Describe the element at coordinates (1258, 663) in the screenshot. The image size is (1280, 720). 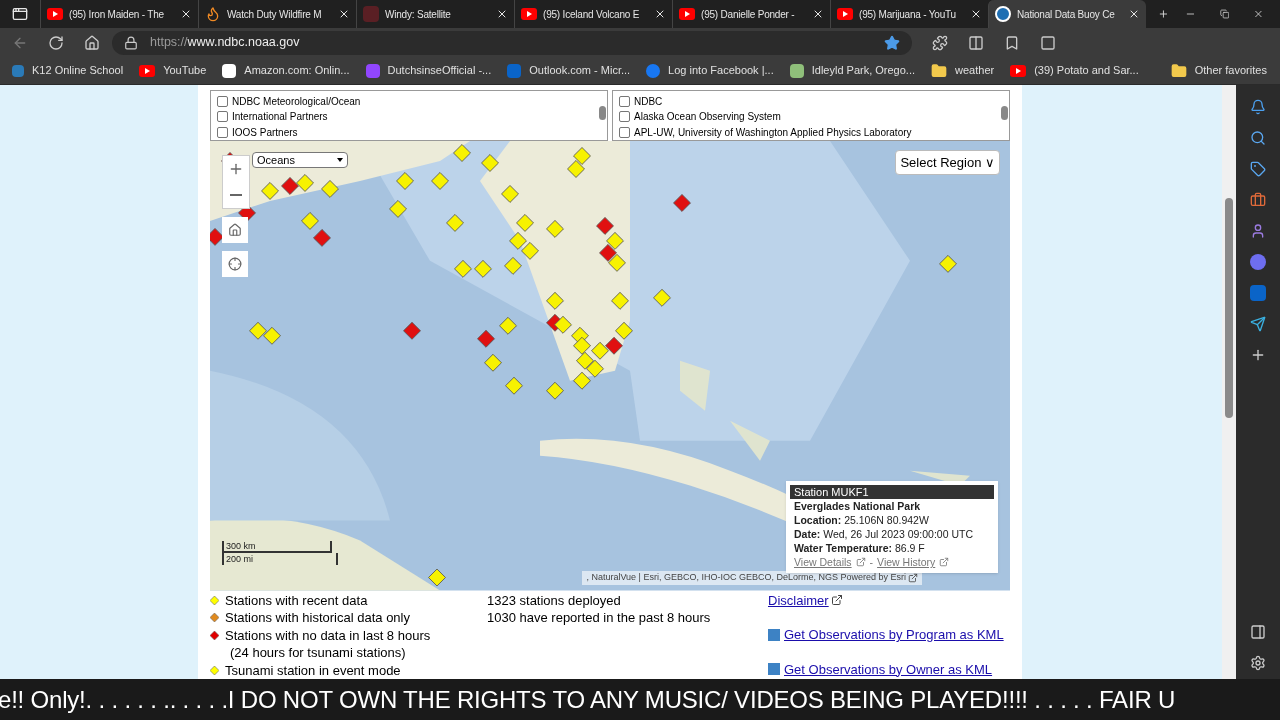
I see `settings-icon` at that location.